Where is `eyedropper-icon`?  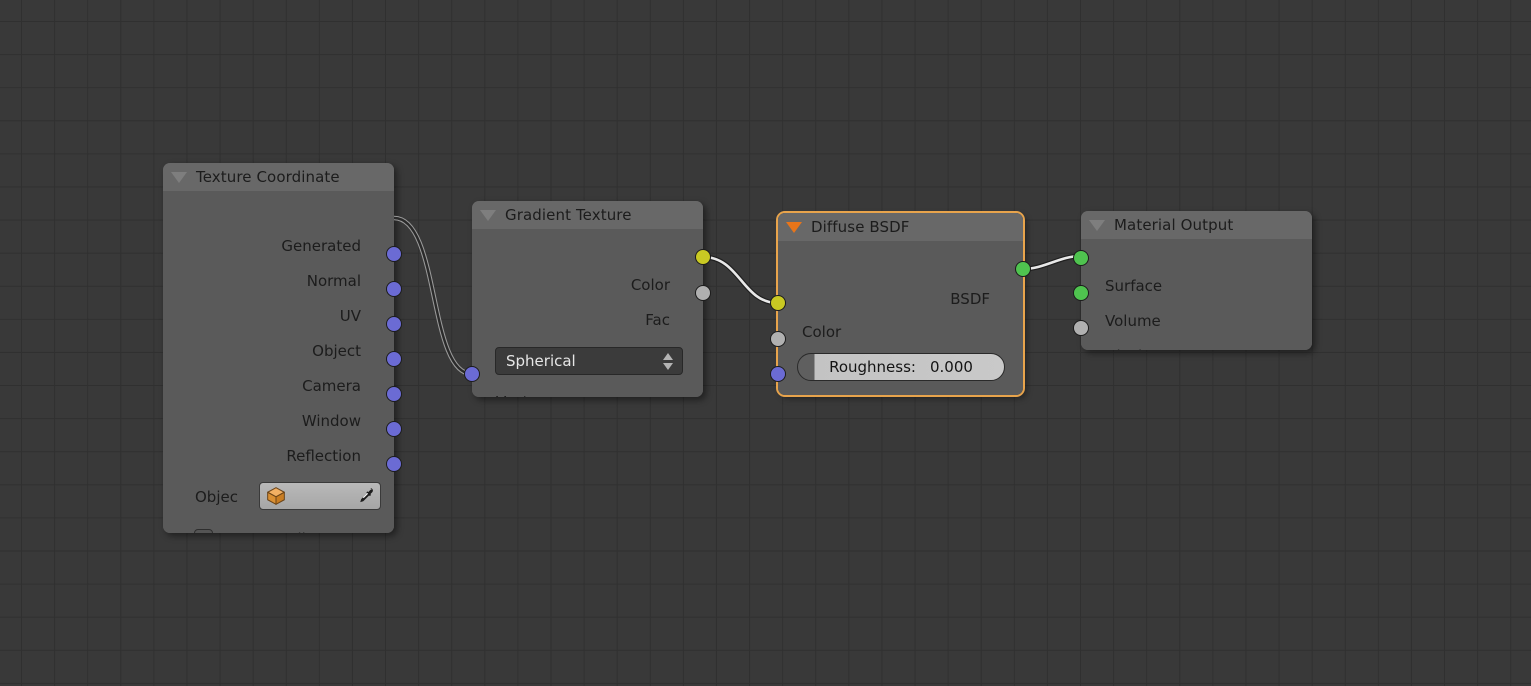 eyedropper-icon is located at coordinates (365, 496).